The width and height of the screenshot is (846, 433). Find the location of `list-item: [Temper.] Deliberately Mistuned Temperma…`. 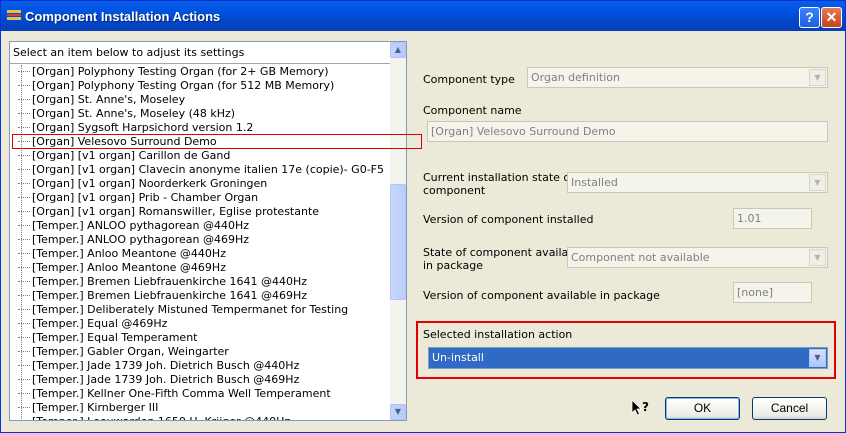

list-item: [Temper.] Deliberately Mistuned Temperma… is located at coordinates (183, 310).